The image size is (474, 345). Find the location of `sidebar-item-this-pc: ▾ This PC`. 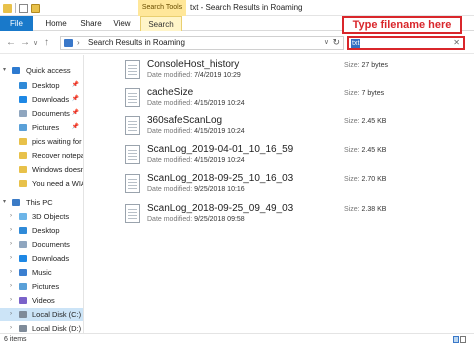

sidebar-item-this-pc: ▾ This PC is located at coordinates (41, 202).